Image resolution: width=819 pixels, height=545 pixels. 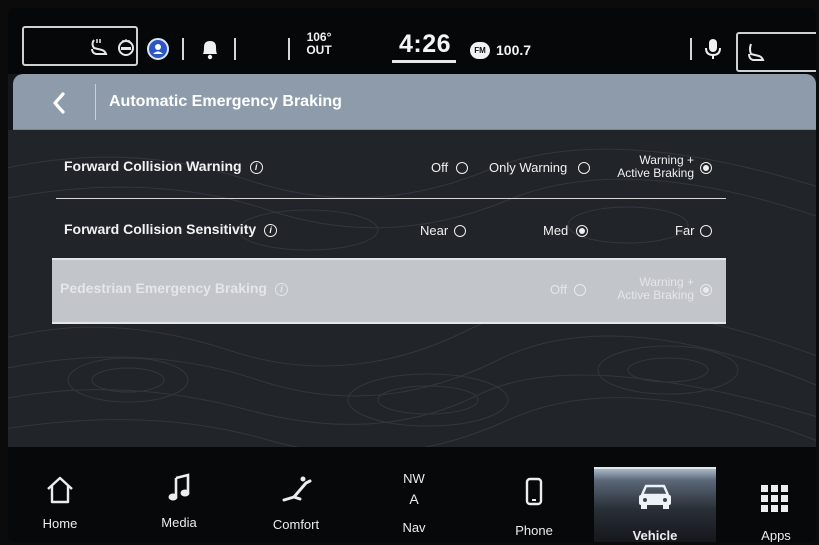 What do you see at coordinates (225, 101) in the screenshot?
I see `page-title: Automatic Emergency Braking` at bounding box center [225, 101].